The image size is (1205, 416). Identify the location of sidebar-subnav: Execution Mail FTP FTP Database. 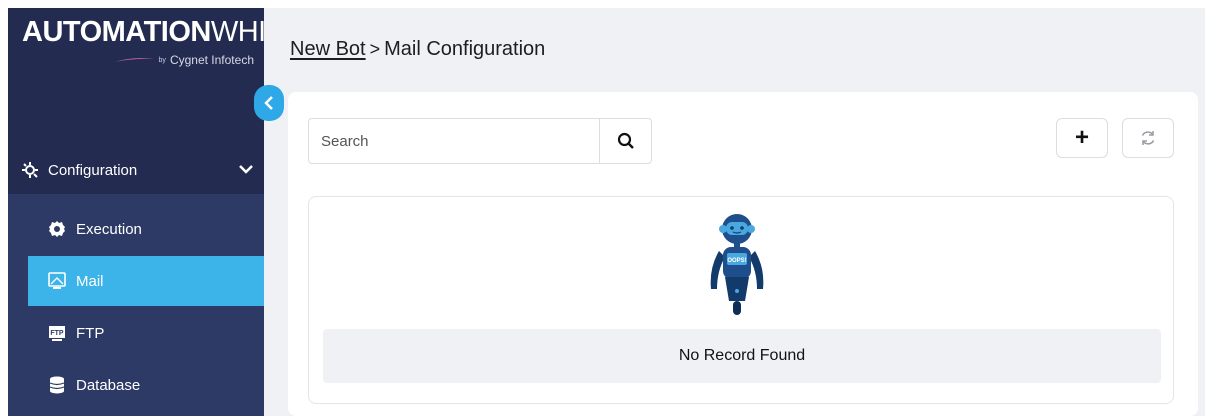
(136, 305).